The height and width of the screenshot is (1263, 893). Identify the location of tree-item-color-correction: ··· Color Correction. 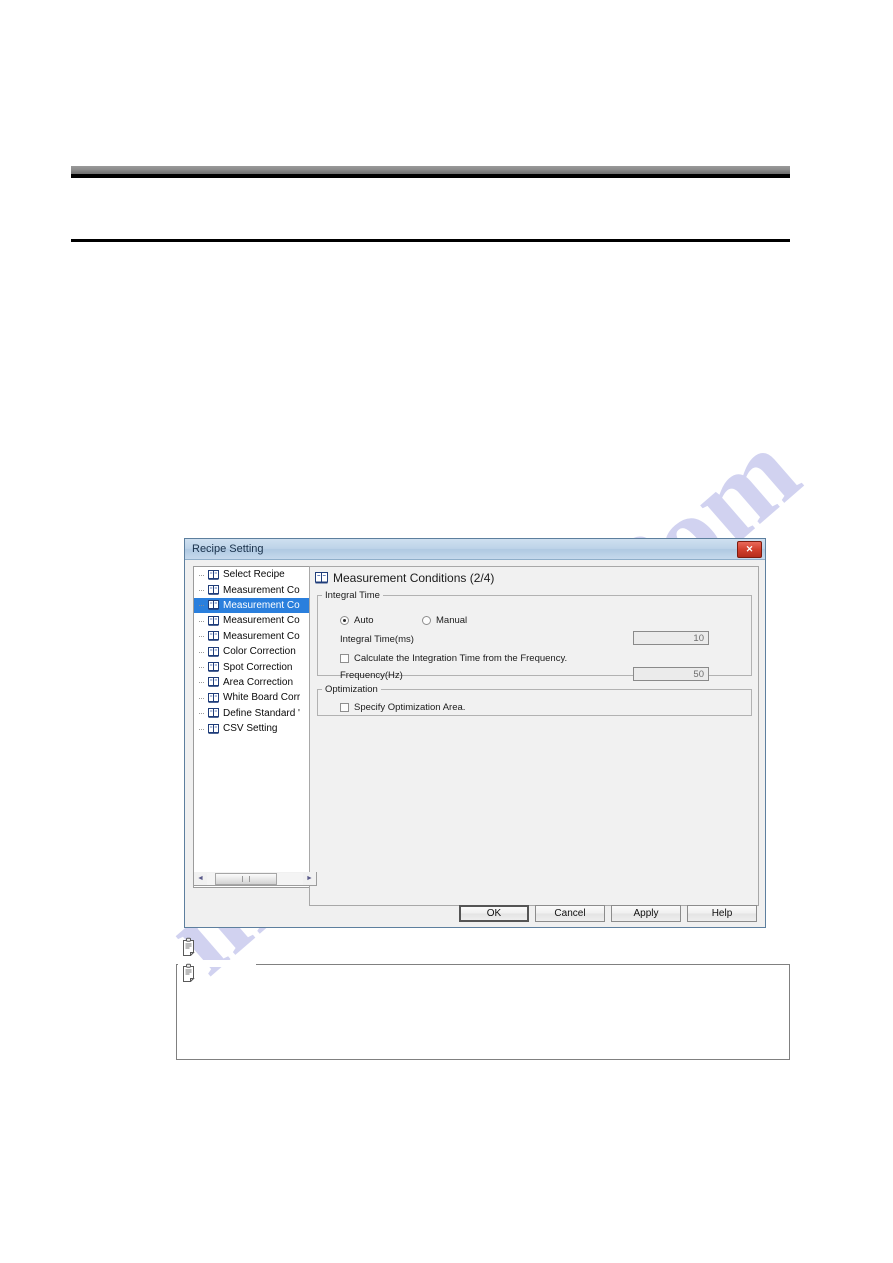
(255, 651).